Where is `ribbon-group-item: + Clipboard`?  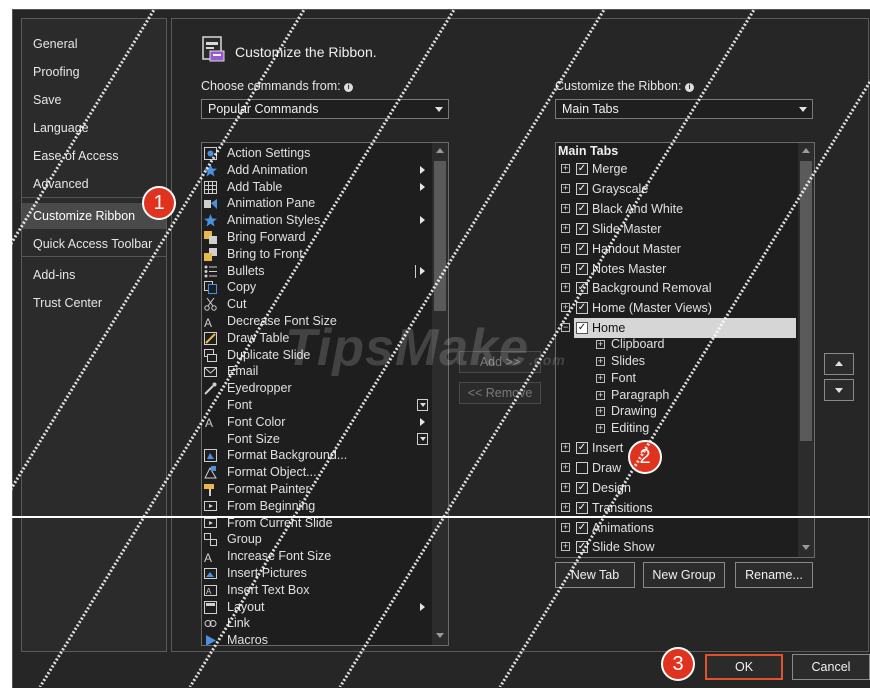 ribbon-group-item: + Clipboard is located at coordinates (677, 344).